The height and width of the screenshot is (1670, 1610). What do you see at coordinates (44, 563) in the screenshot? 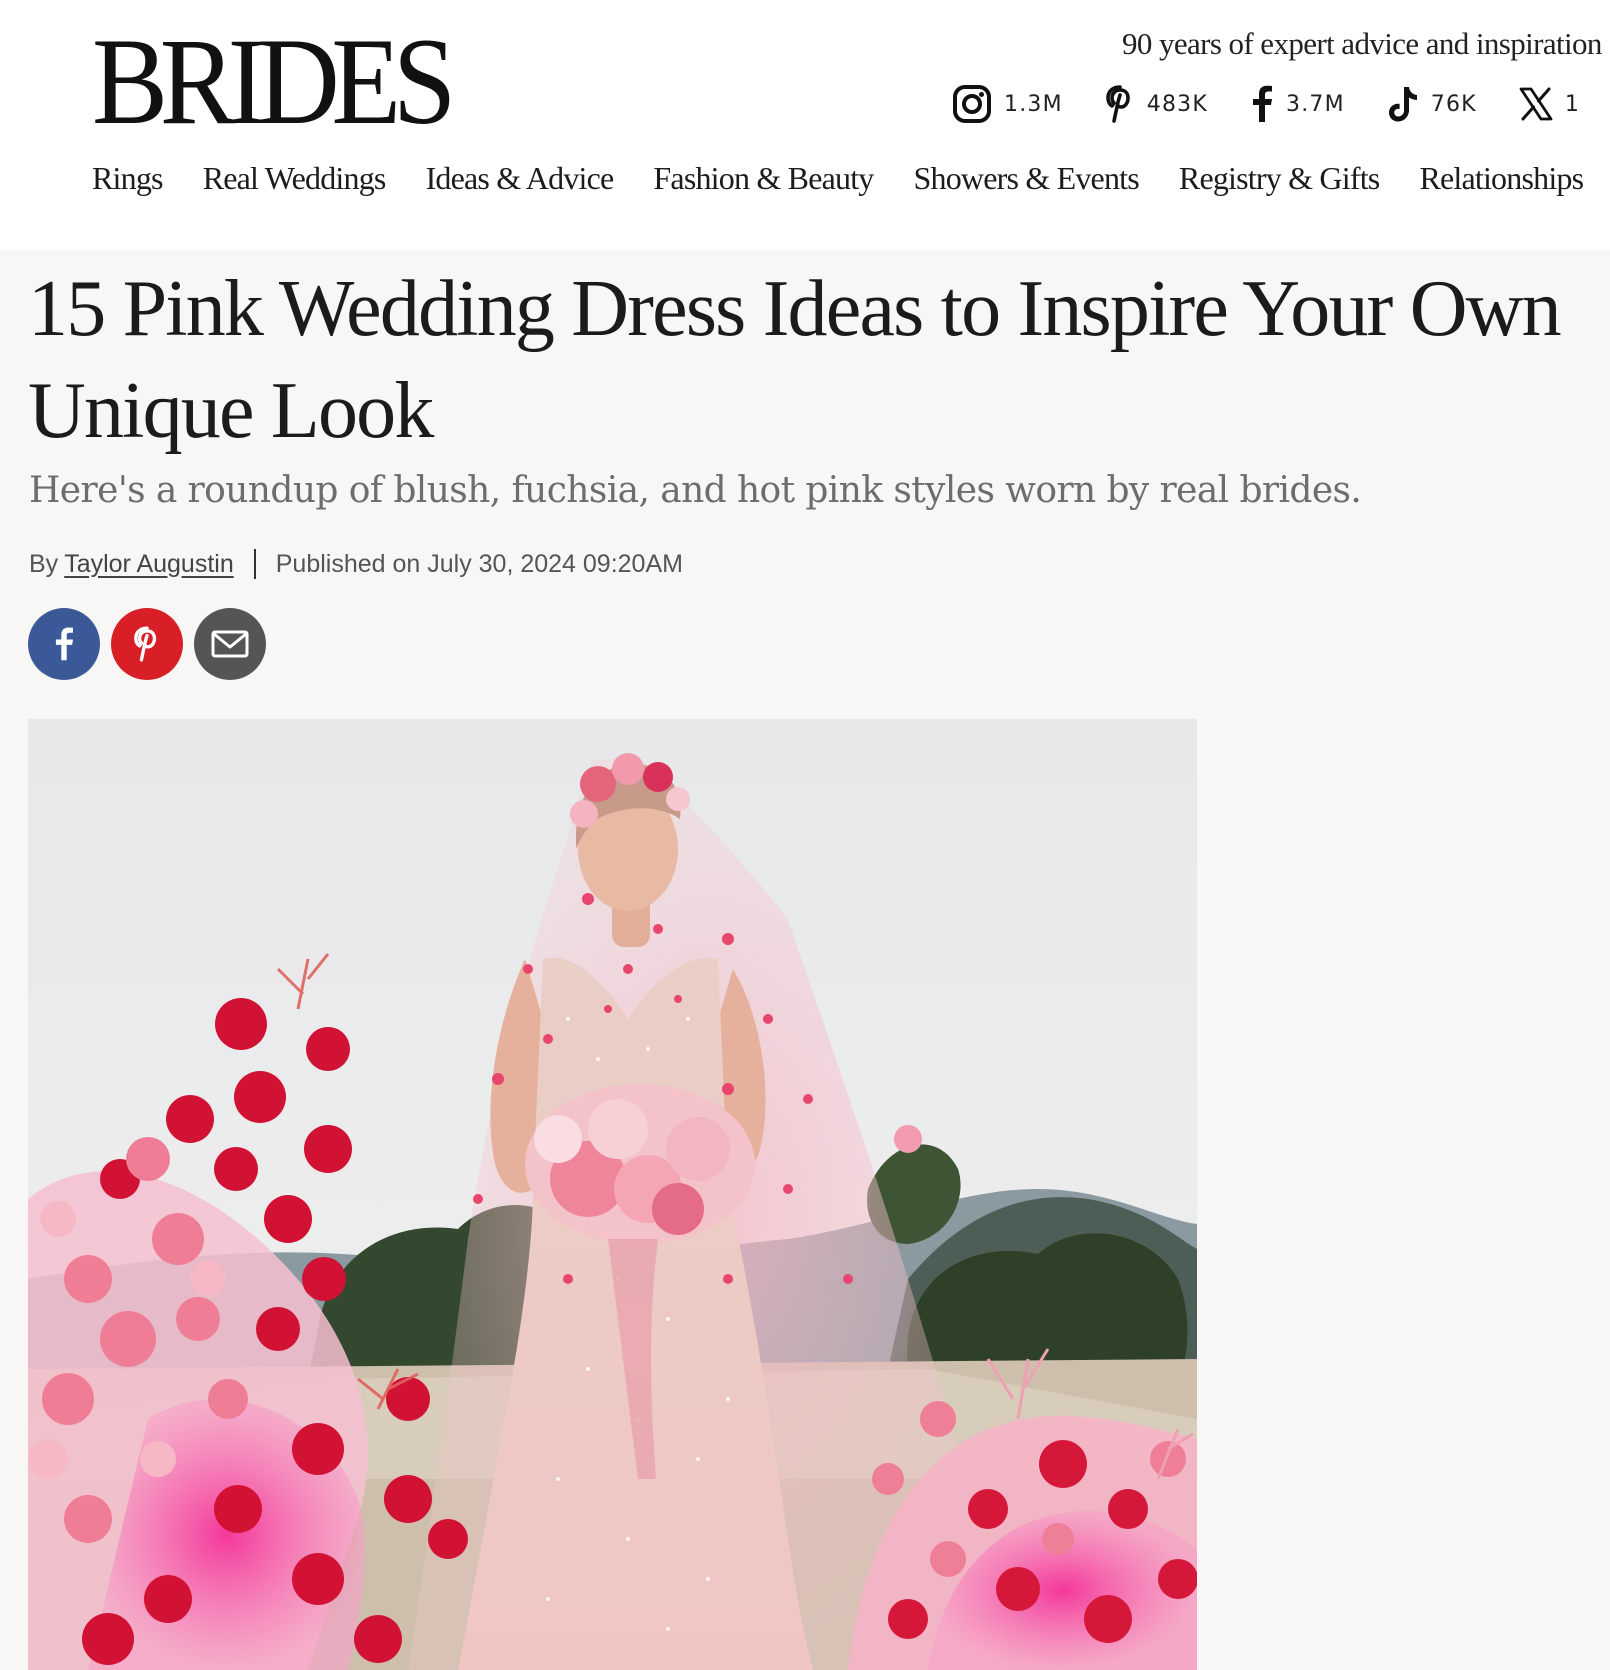
I see `byline-prefix: By` at bounding box center [44, 563].